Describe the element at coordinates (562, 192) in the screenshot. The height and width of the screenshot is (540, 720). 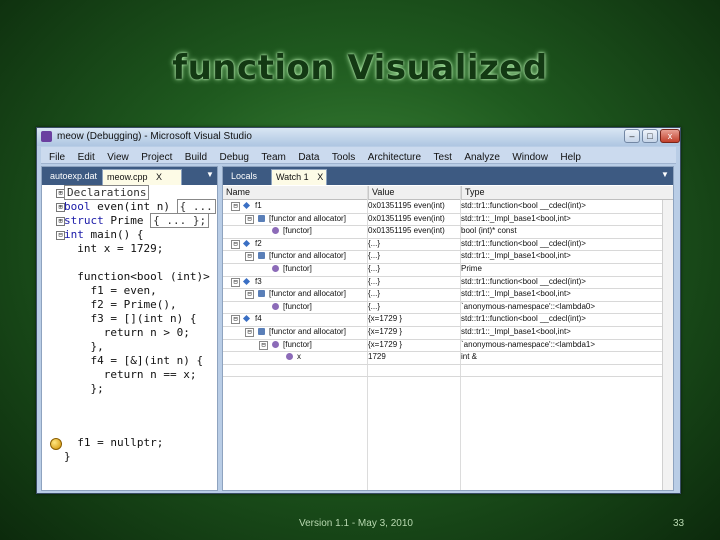
I see `column-header-type: Type` at that location.